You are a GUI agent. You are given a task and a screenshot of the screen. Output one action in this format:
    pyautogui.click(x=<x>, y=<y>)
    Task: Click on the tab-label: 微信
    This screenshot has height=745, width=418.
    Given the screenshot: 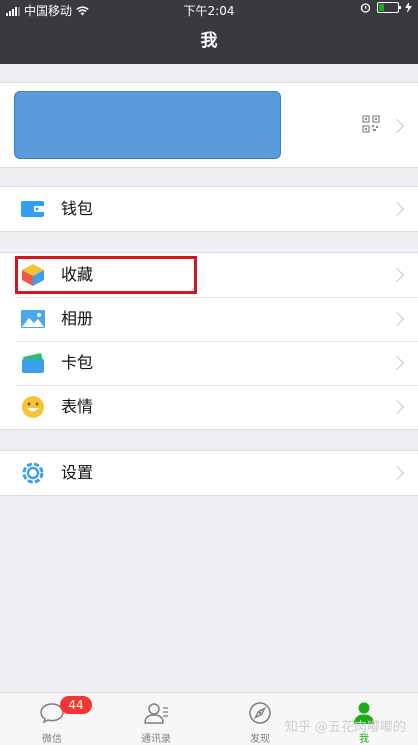 What is the action you would take?
    pyautogui.click(x=52, y=739)
    